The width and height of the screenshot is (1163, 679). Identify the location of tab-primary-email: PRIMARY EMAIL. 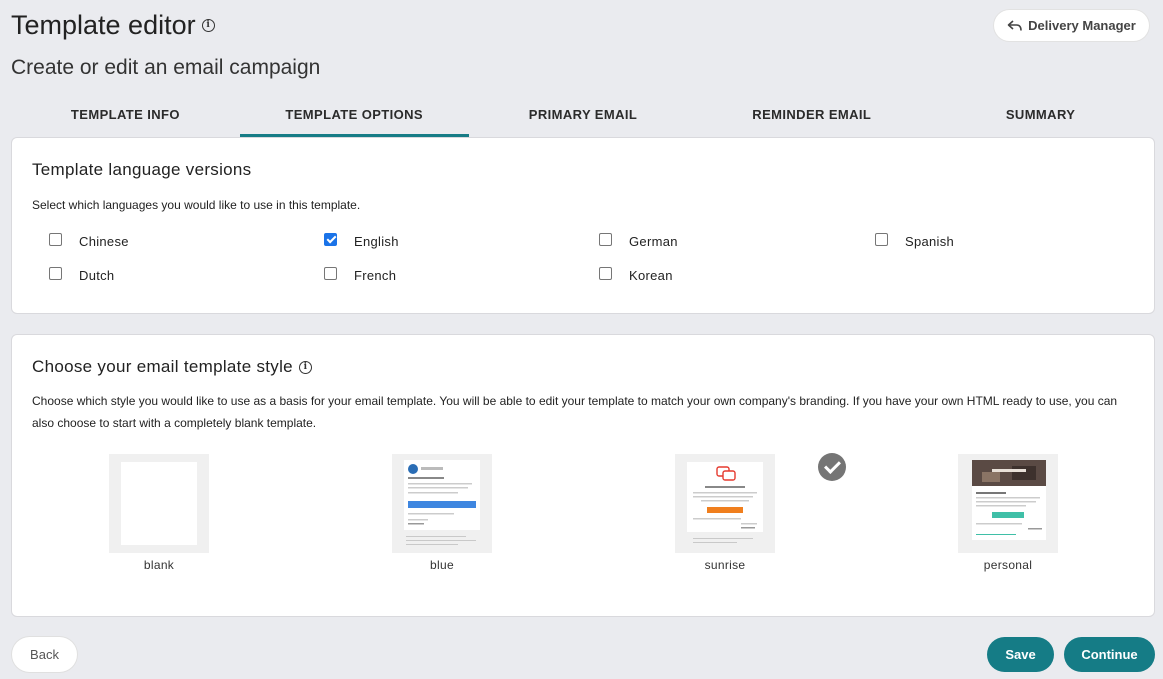
(583, 116).